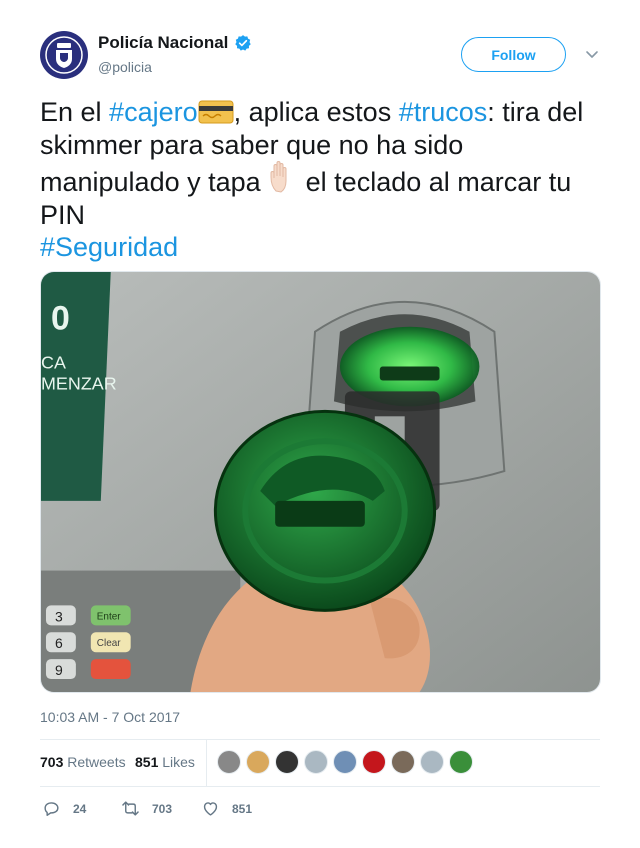  I want to click on raised-hand-emoji, so click(278, 177).